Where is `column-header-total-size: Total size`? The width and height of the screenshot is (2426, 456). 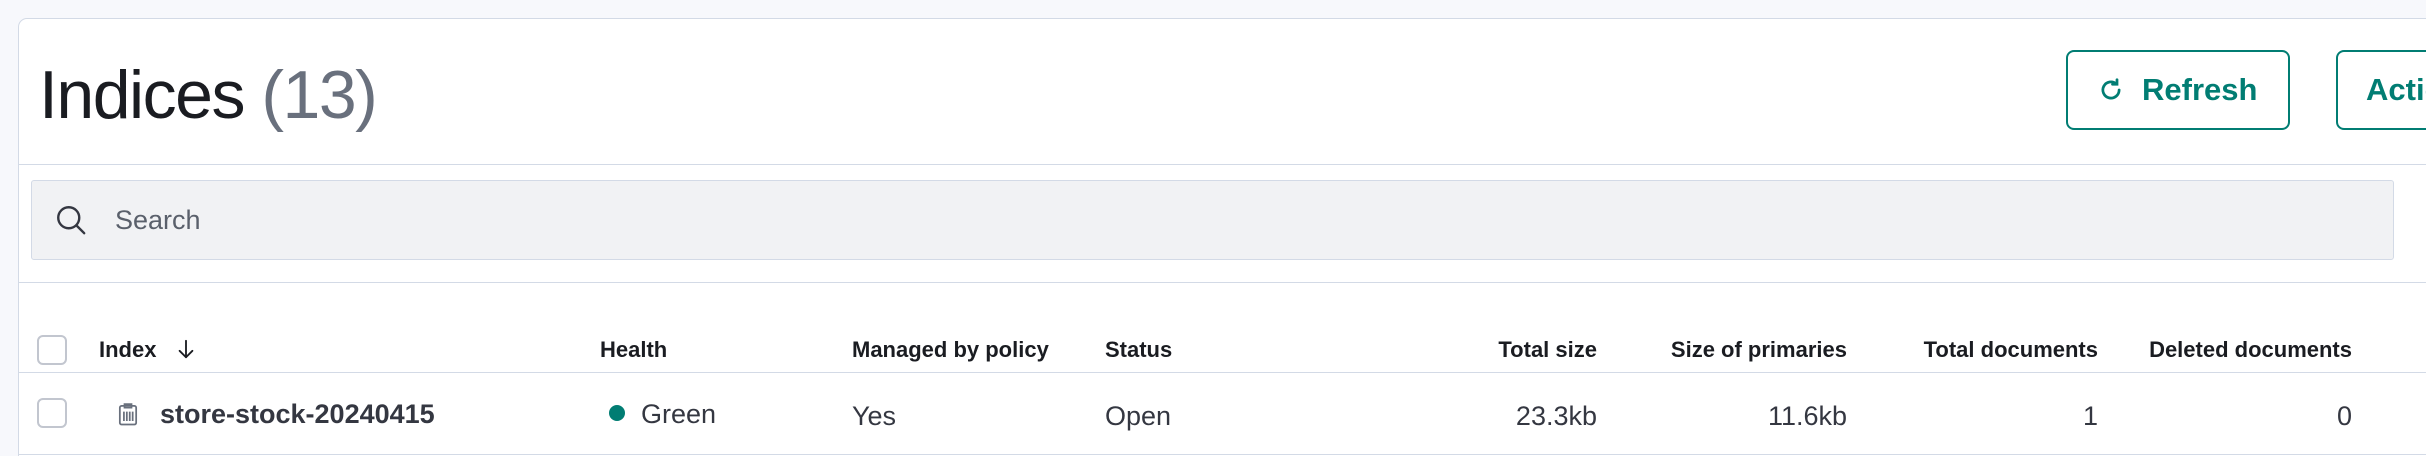
column-header-total-size: Total size is located at coordinates (1498, 350).